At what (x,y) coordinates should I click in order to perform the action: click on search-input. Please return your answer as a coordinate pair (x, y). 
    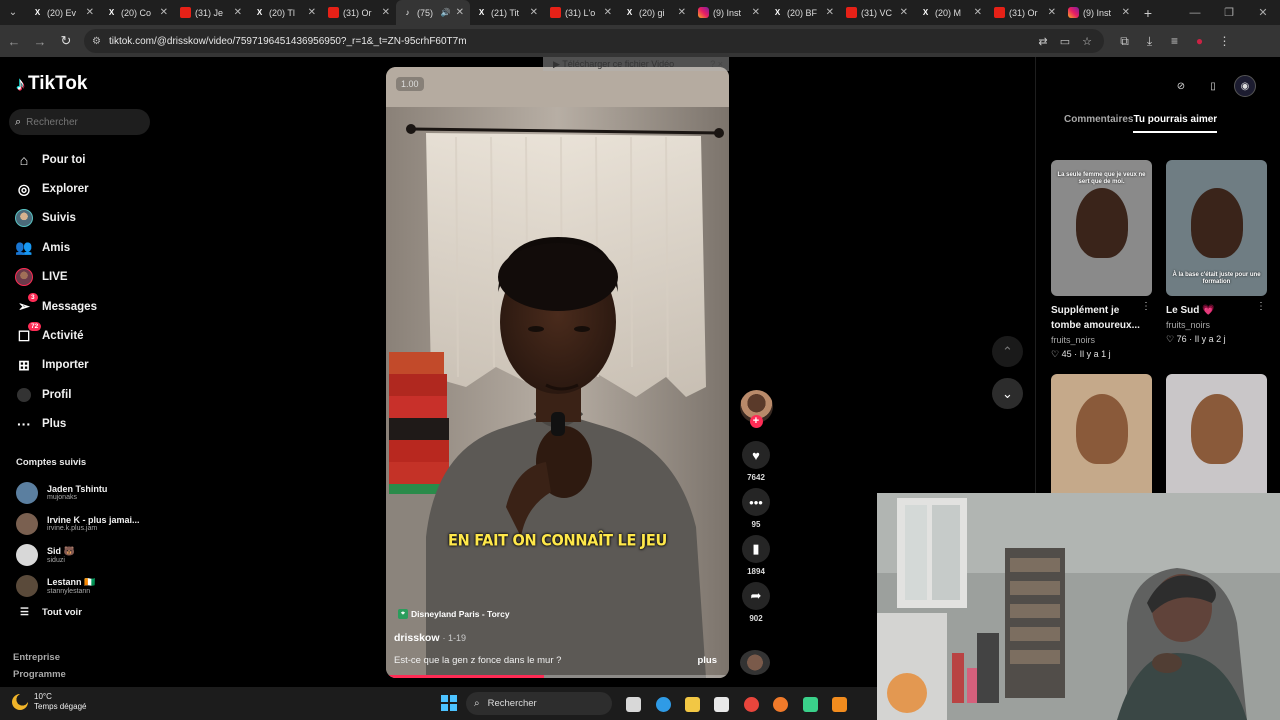
    Looking at the image, I should click on (81, 122).